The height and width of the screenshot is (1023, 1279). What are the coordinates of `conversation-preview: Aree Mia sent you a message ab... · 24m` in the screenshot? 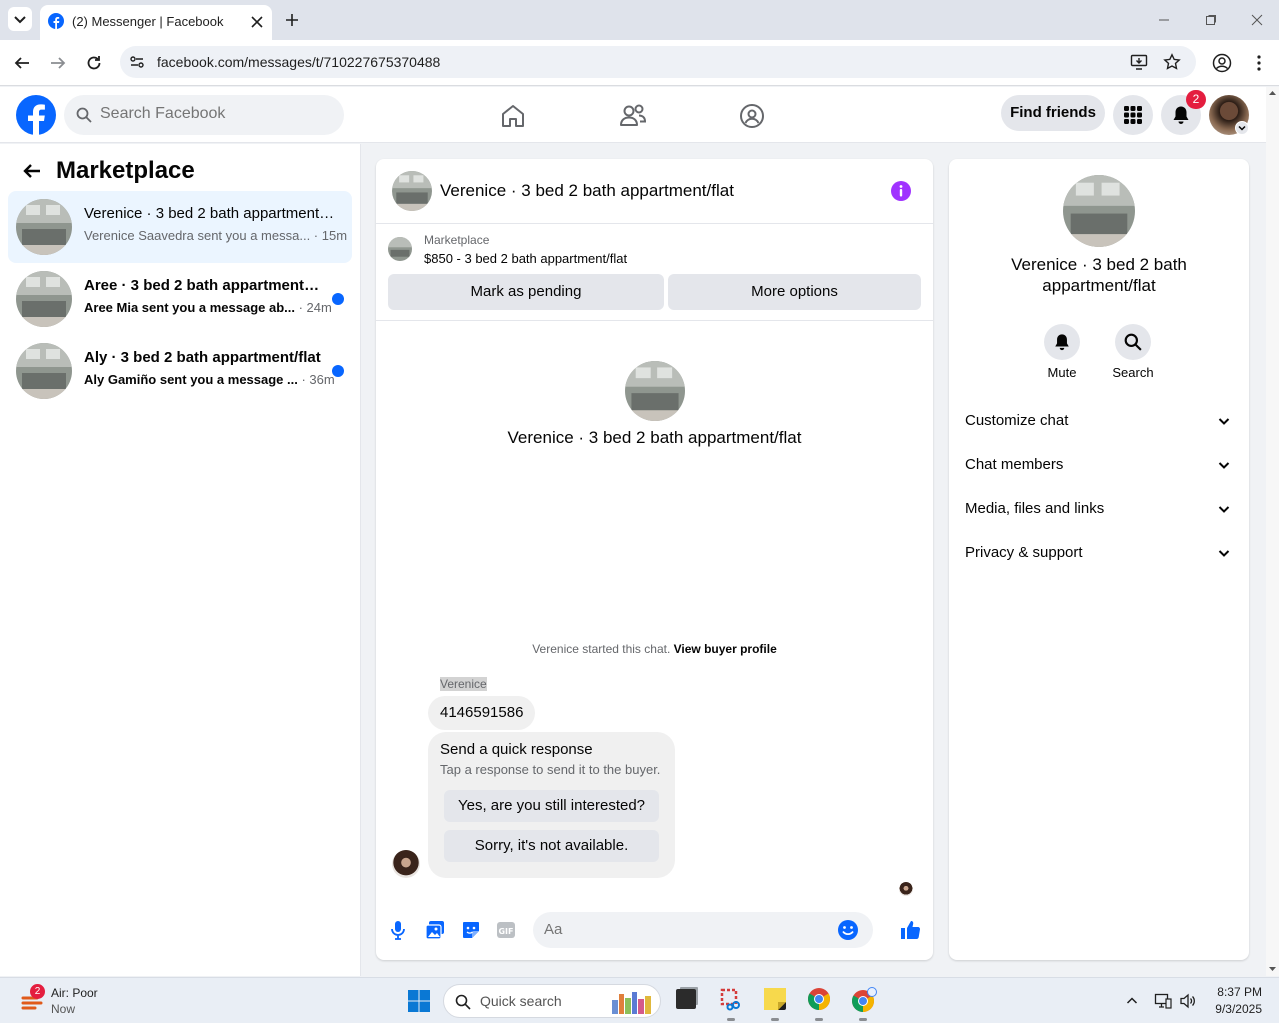 It's located at (208, 307).